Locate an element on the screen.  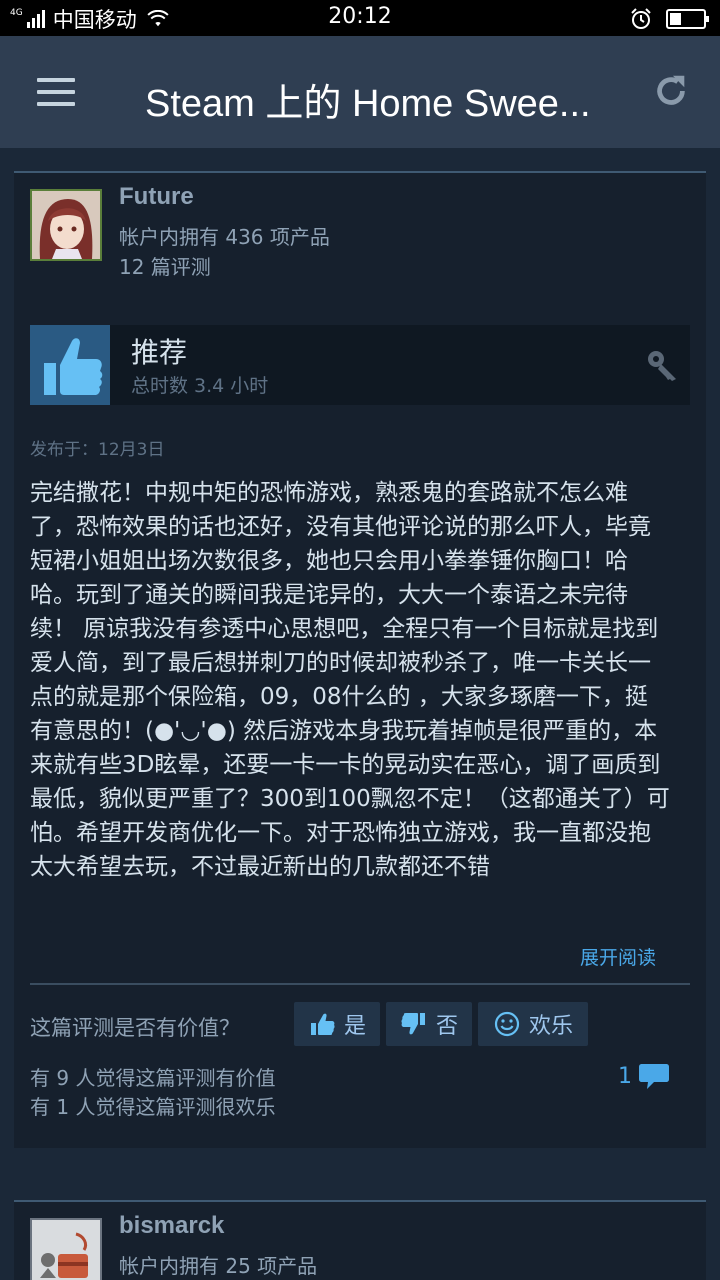
posted-date: 发布于：12月3日 is located at coordinates (97, 450).